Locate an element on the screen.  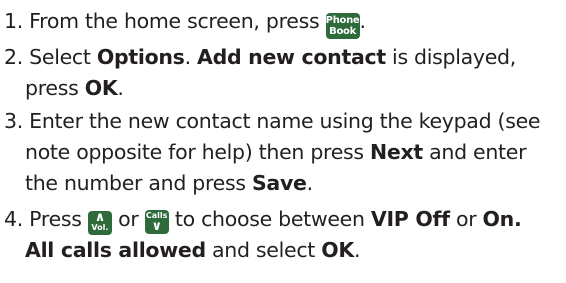
step-number: 4. is located at coordinates (13, 219).